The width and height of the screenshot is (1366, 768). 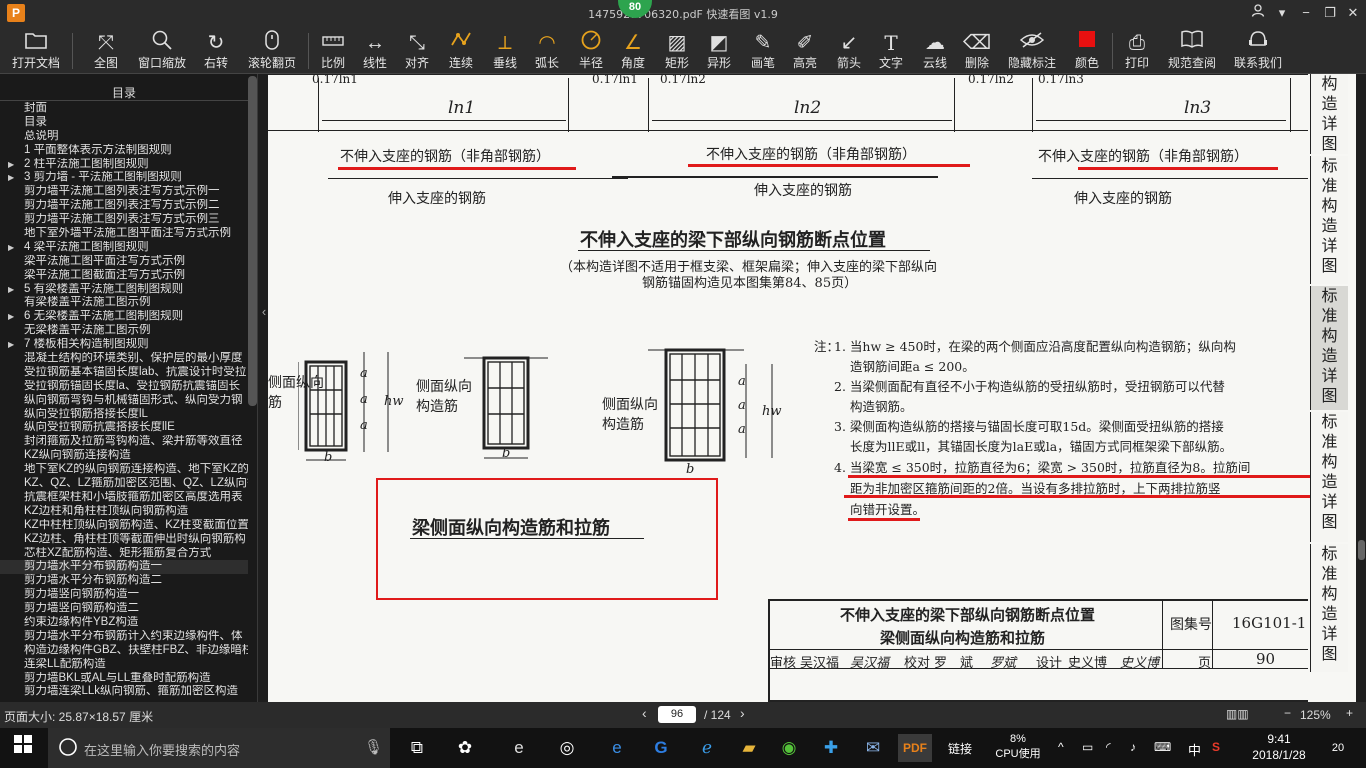 What do you see at coordinates (1194, 749) in the screenshot?
I see `ime-indicator: 中` at bounding box center [1194, 749].